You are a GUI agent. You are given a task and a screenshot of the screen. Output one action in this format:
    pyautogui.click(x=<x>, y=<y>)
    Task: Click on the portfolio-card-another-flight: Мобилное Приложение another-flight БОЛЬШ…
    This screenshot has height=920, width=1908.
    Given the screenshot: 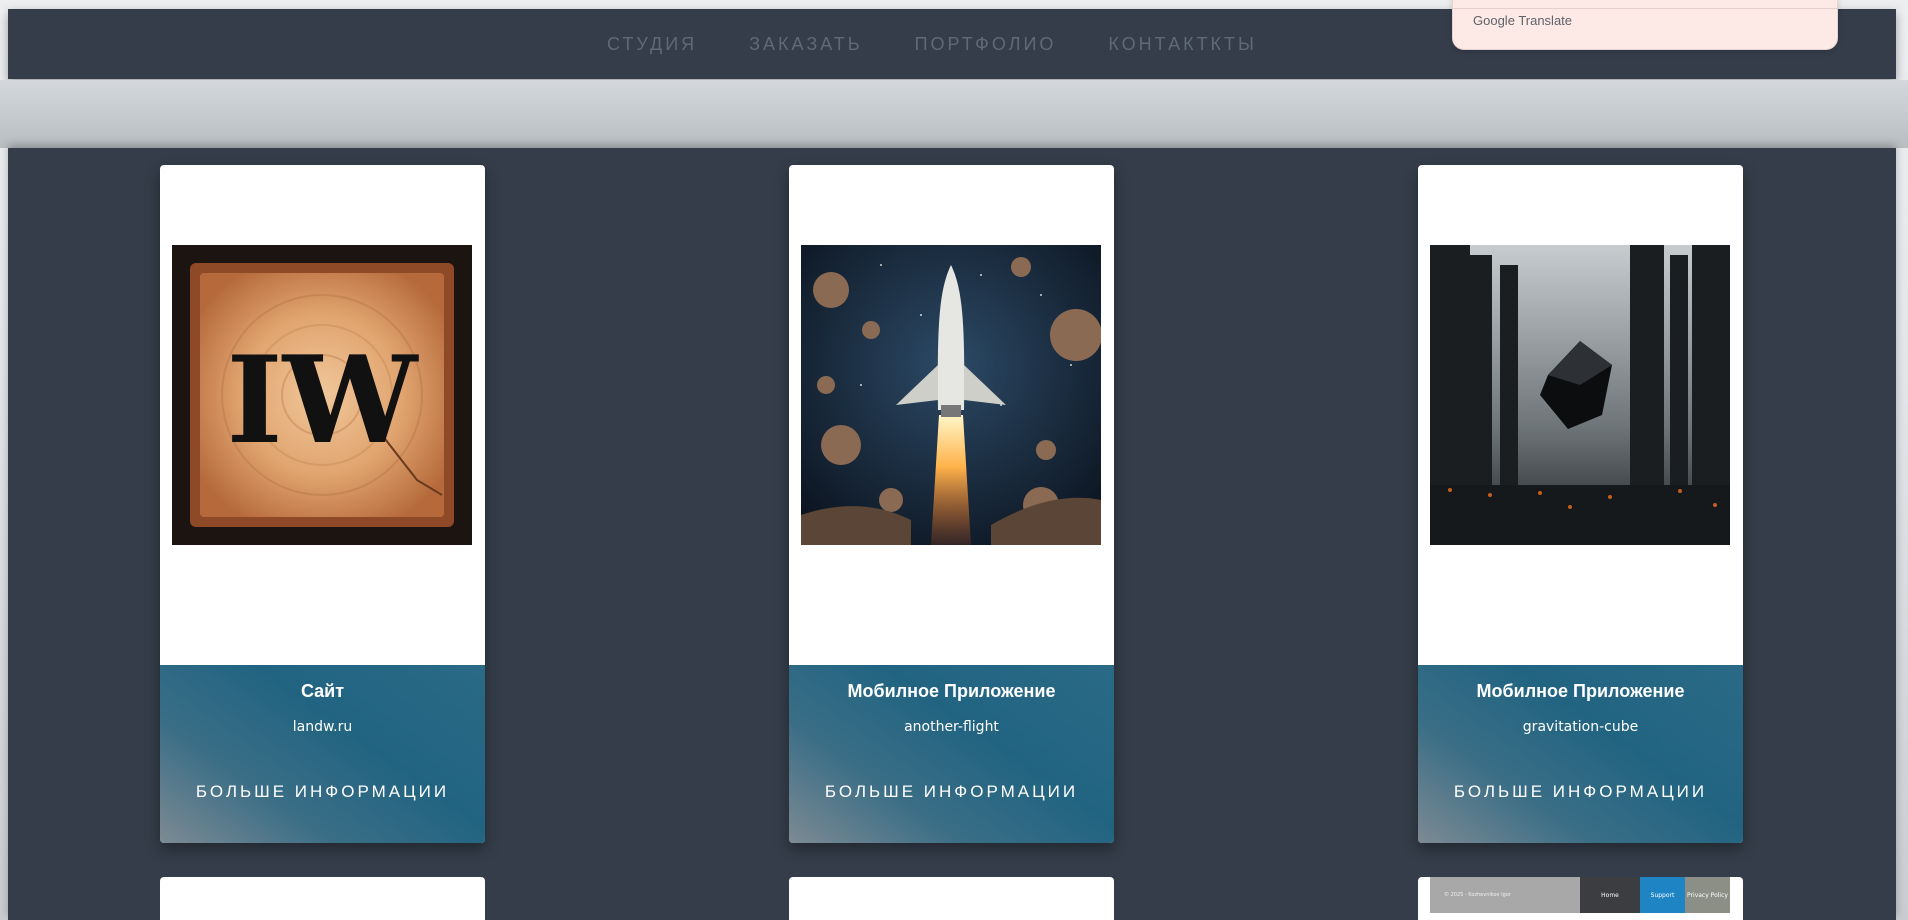 What is the action you would take?
    pyautogui.click(x=951, y=504)
    